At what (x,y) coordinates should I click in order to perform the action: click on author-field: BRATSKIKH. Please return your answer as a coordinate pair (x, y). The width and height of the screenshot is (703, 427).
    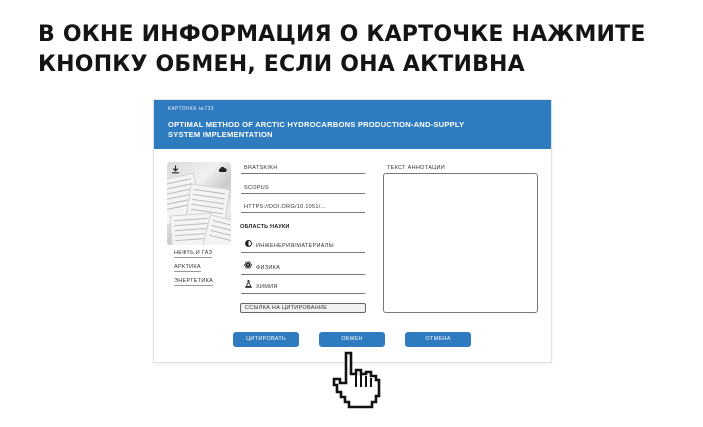
    Looking at the image, I should click on (303, 169).